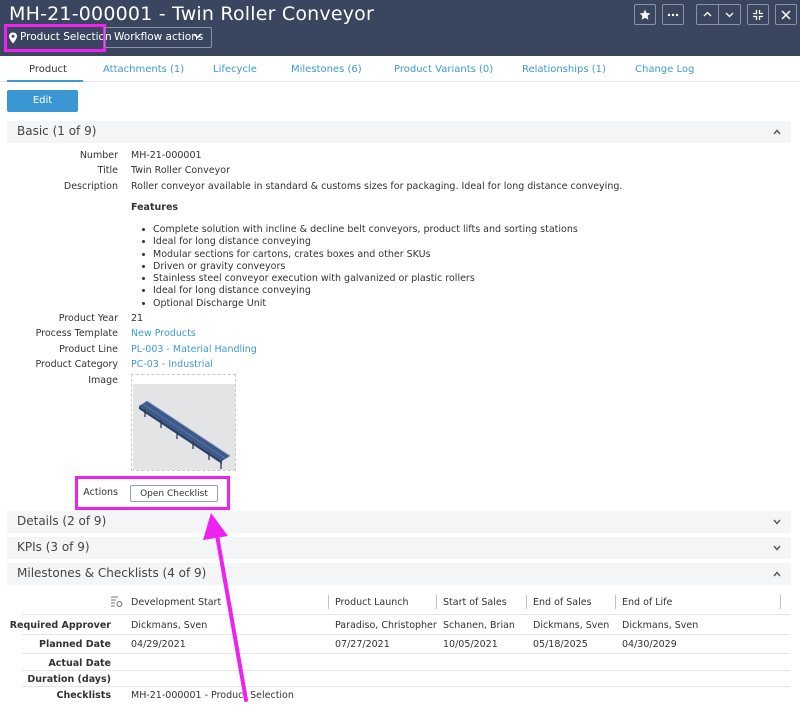 The width and height of the screenshot is (800, 705). I want to click on table-cell: 05/18/2025, so click(560, 644).